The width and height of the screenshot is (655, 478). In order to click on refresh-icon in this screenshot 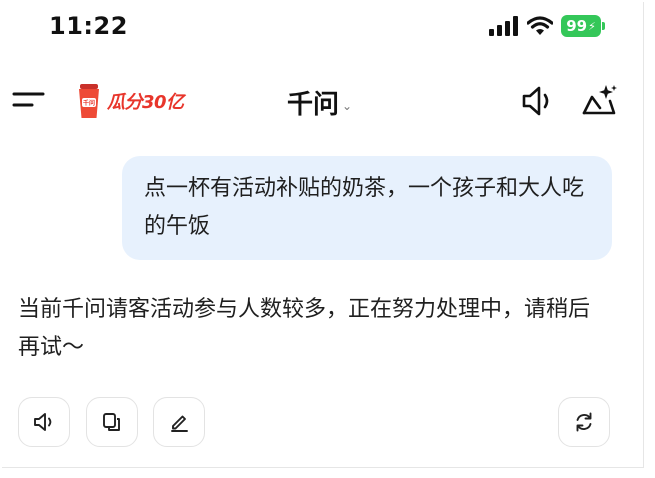, I will do `click(584, 422)`.